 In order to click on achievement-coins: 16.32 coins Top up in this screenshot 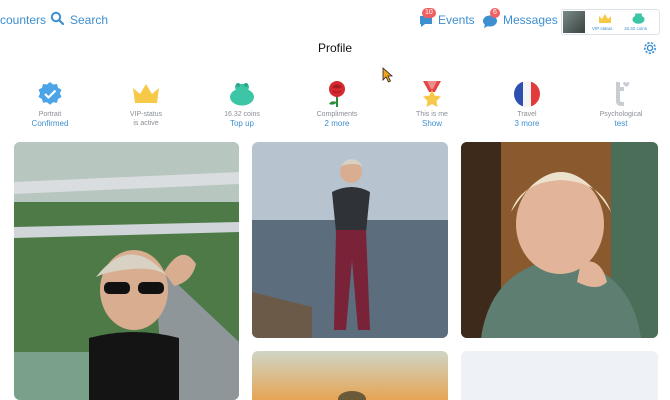, I will do `click(242, 103)`.